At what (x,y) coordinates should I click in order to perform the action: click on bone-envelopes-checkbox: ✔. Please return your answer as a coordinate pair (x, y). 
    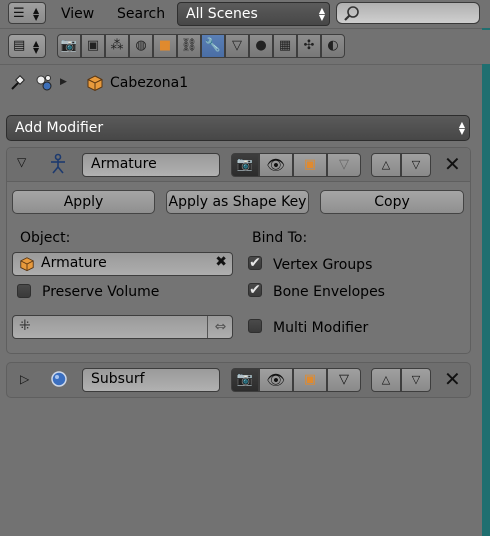
    Looking at the image, I should click on (255, 290).